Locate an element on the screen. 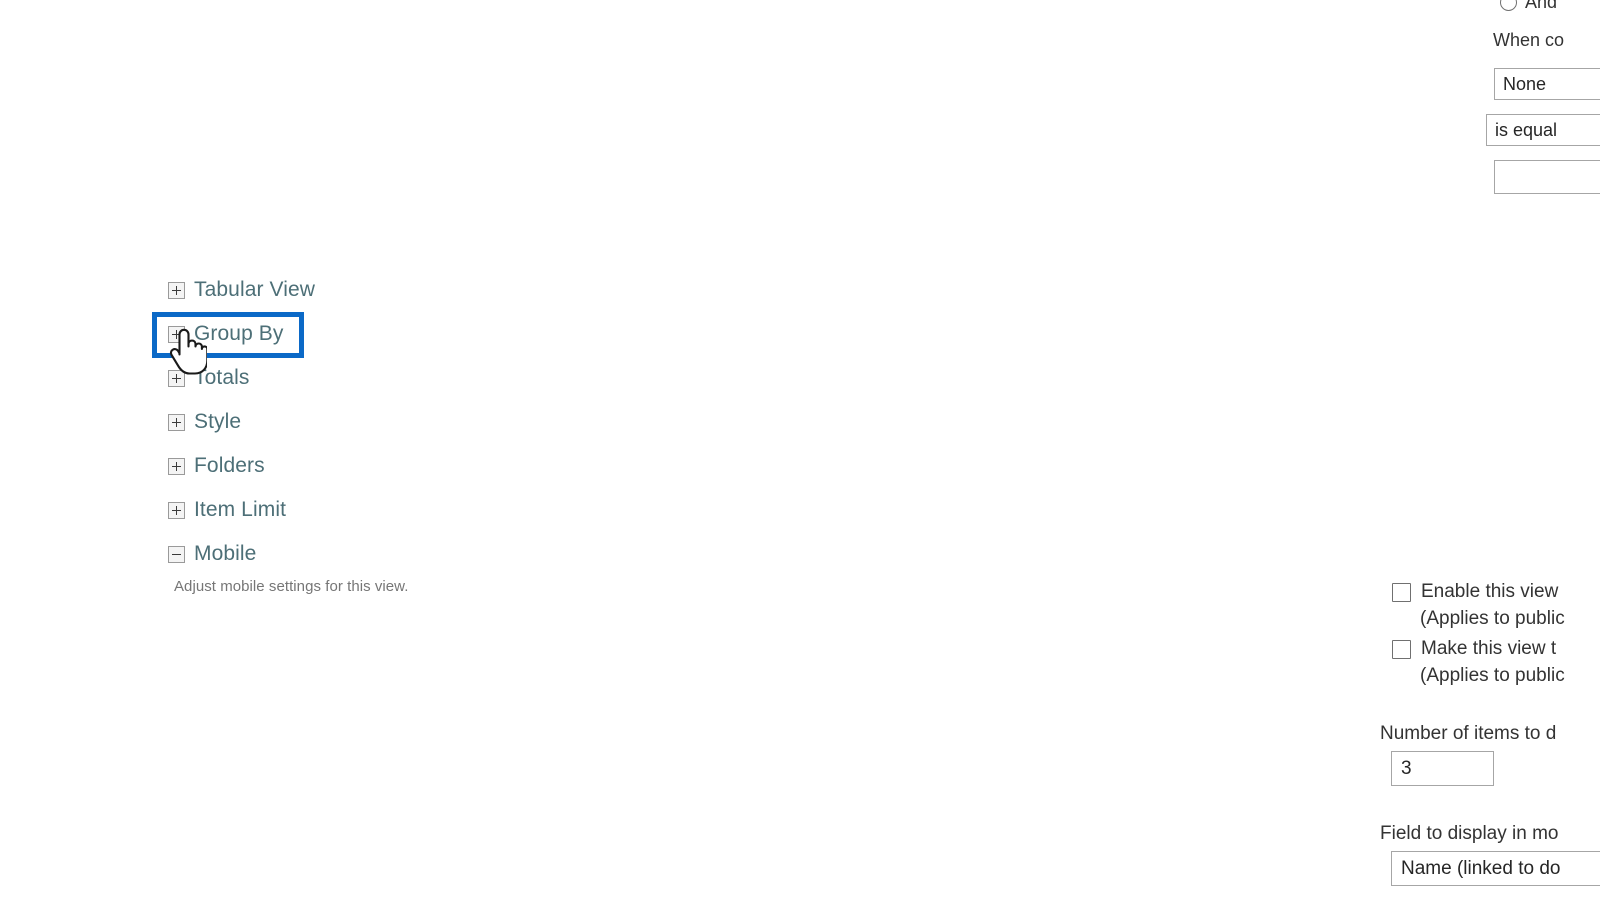 This screenshot has height=900, width=1600. filter-when-column-caption: When co is located at coordinates (1529, 40).